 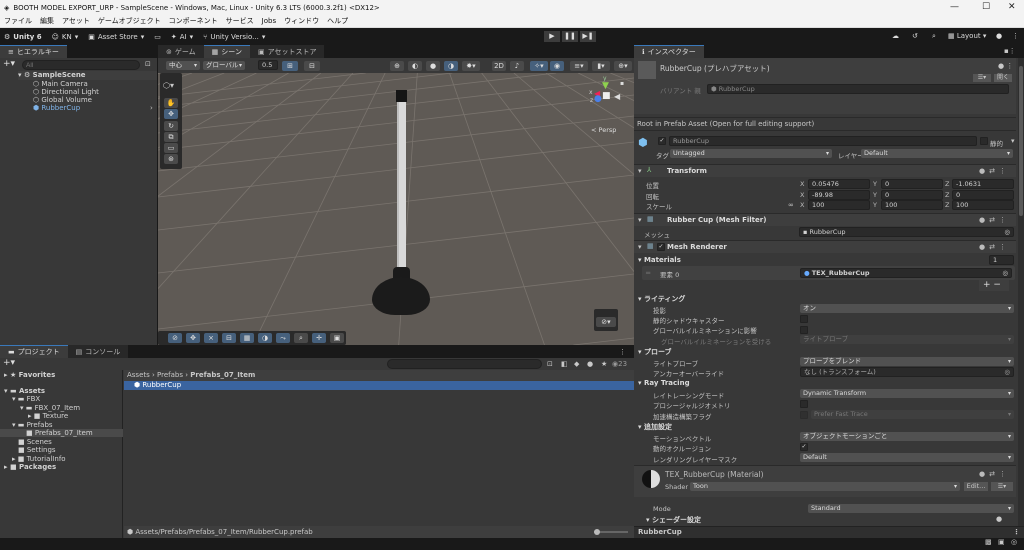 What do you see at coordinates (655, 352) in the screenshot?
I see `probes-foldout: ▾ プローブ` at bounding box center [655, 352].